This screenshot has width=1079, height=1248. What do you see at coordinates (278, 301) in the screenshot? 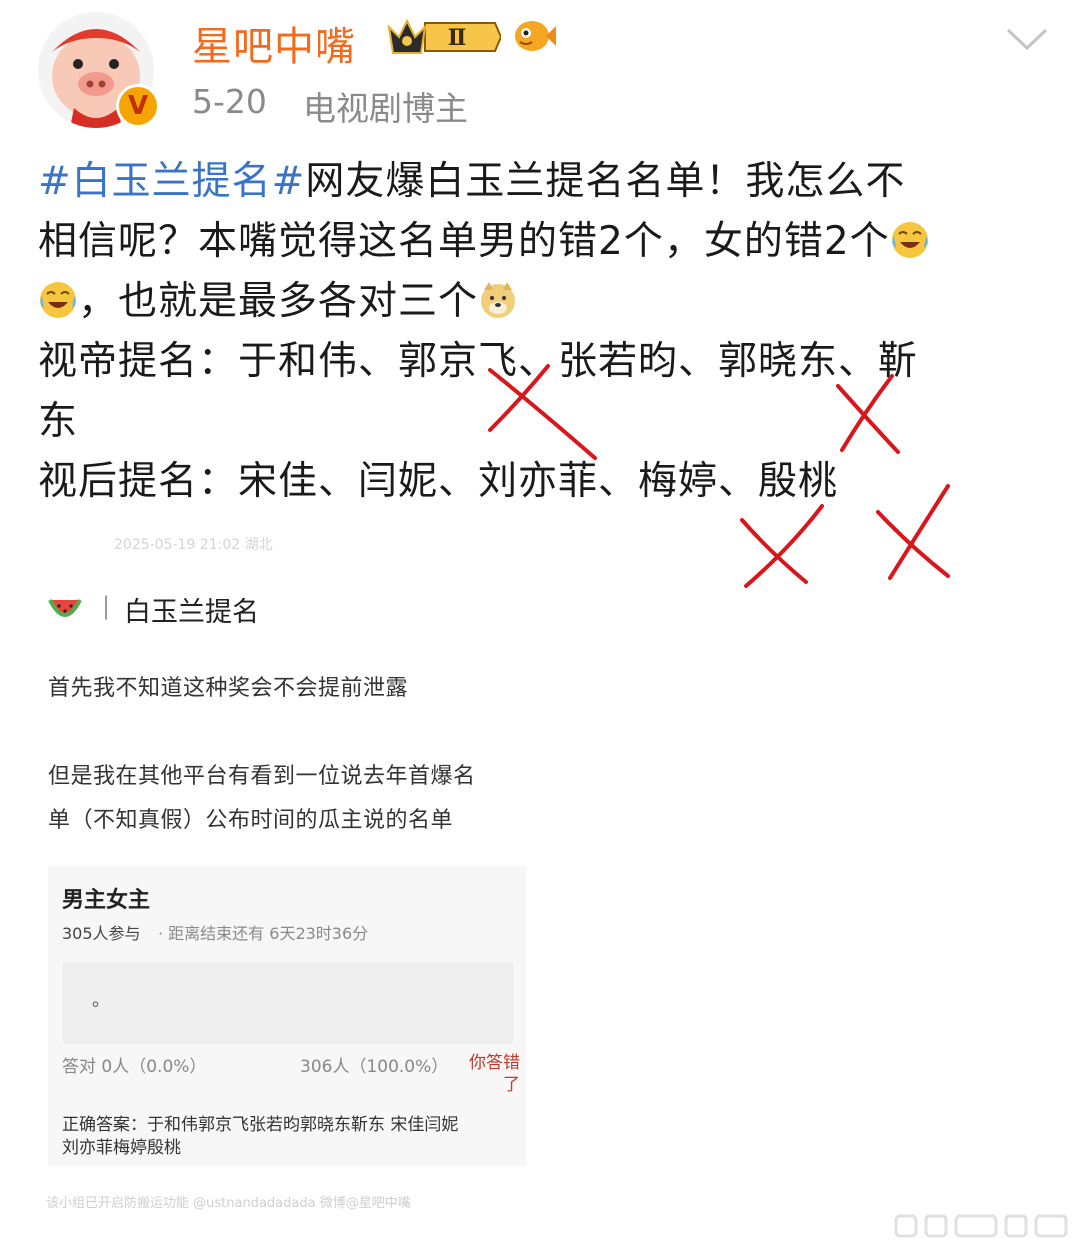
I see `post-line-3: ，也就是最多各对三个` at bounding box center [278, 301].